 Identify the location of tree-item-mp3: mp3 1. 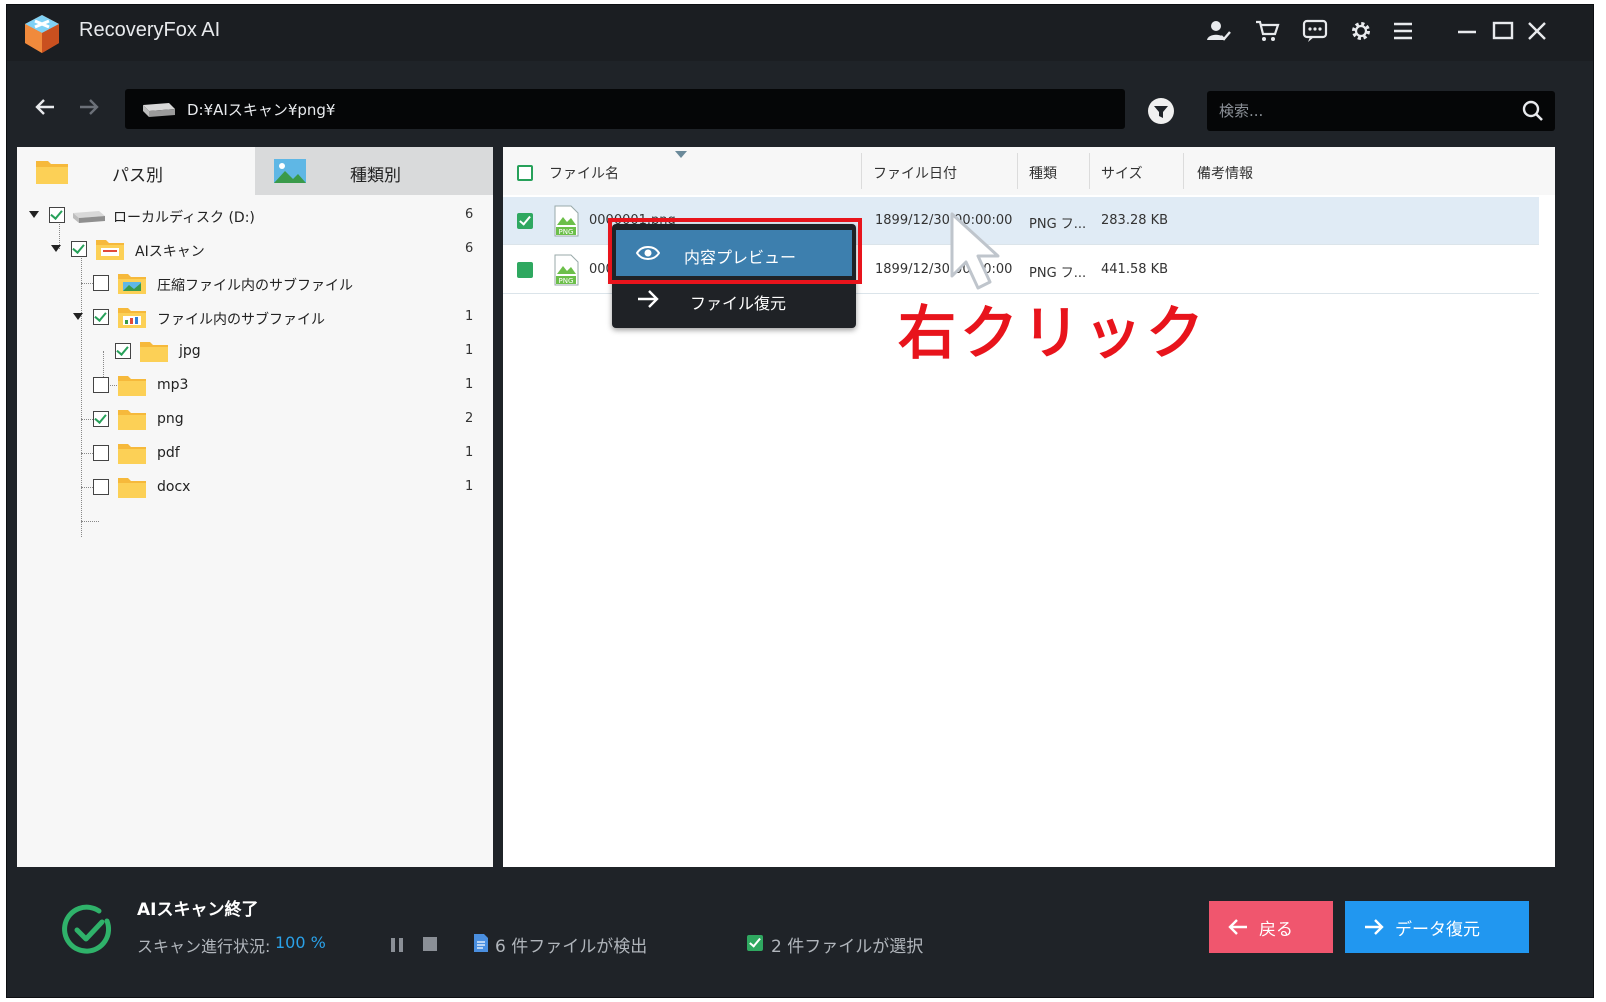
(255, 386).